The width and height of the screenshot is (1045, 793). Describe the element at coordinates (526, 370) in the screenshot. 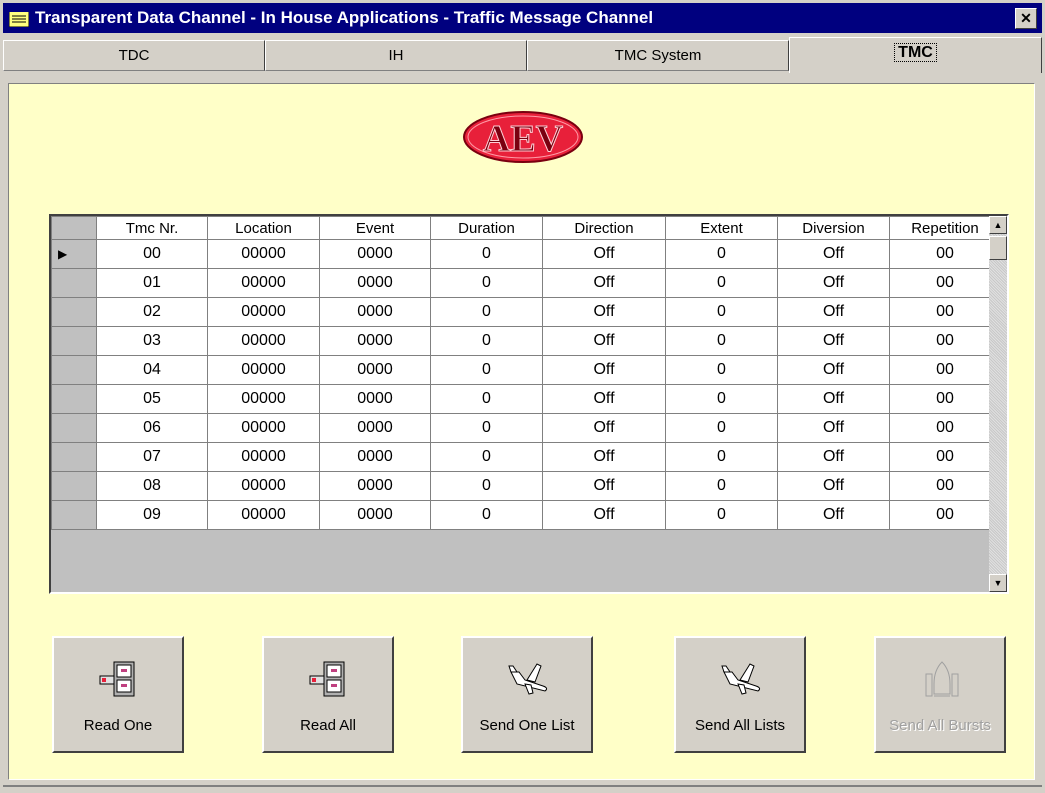

I see `table-row: 04 00000 0000 0 Off 0 Off 00` at that location.